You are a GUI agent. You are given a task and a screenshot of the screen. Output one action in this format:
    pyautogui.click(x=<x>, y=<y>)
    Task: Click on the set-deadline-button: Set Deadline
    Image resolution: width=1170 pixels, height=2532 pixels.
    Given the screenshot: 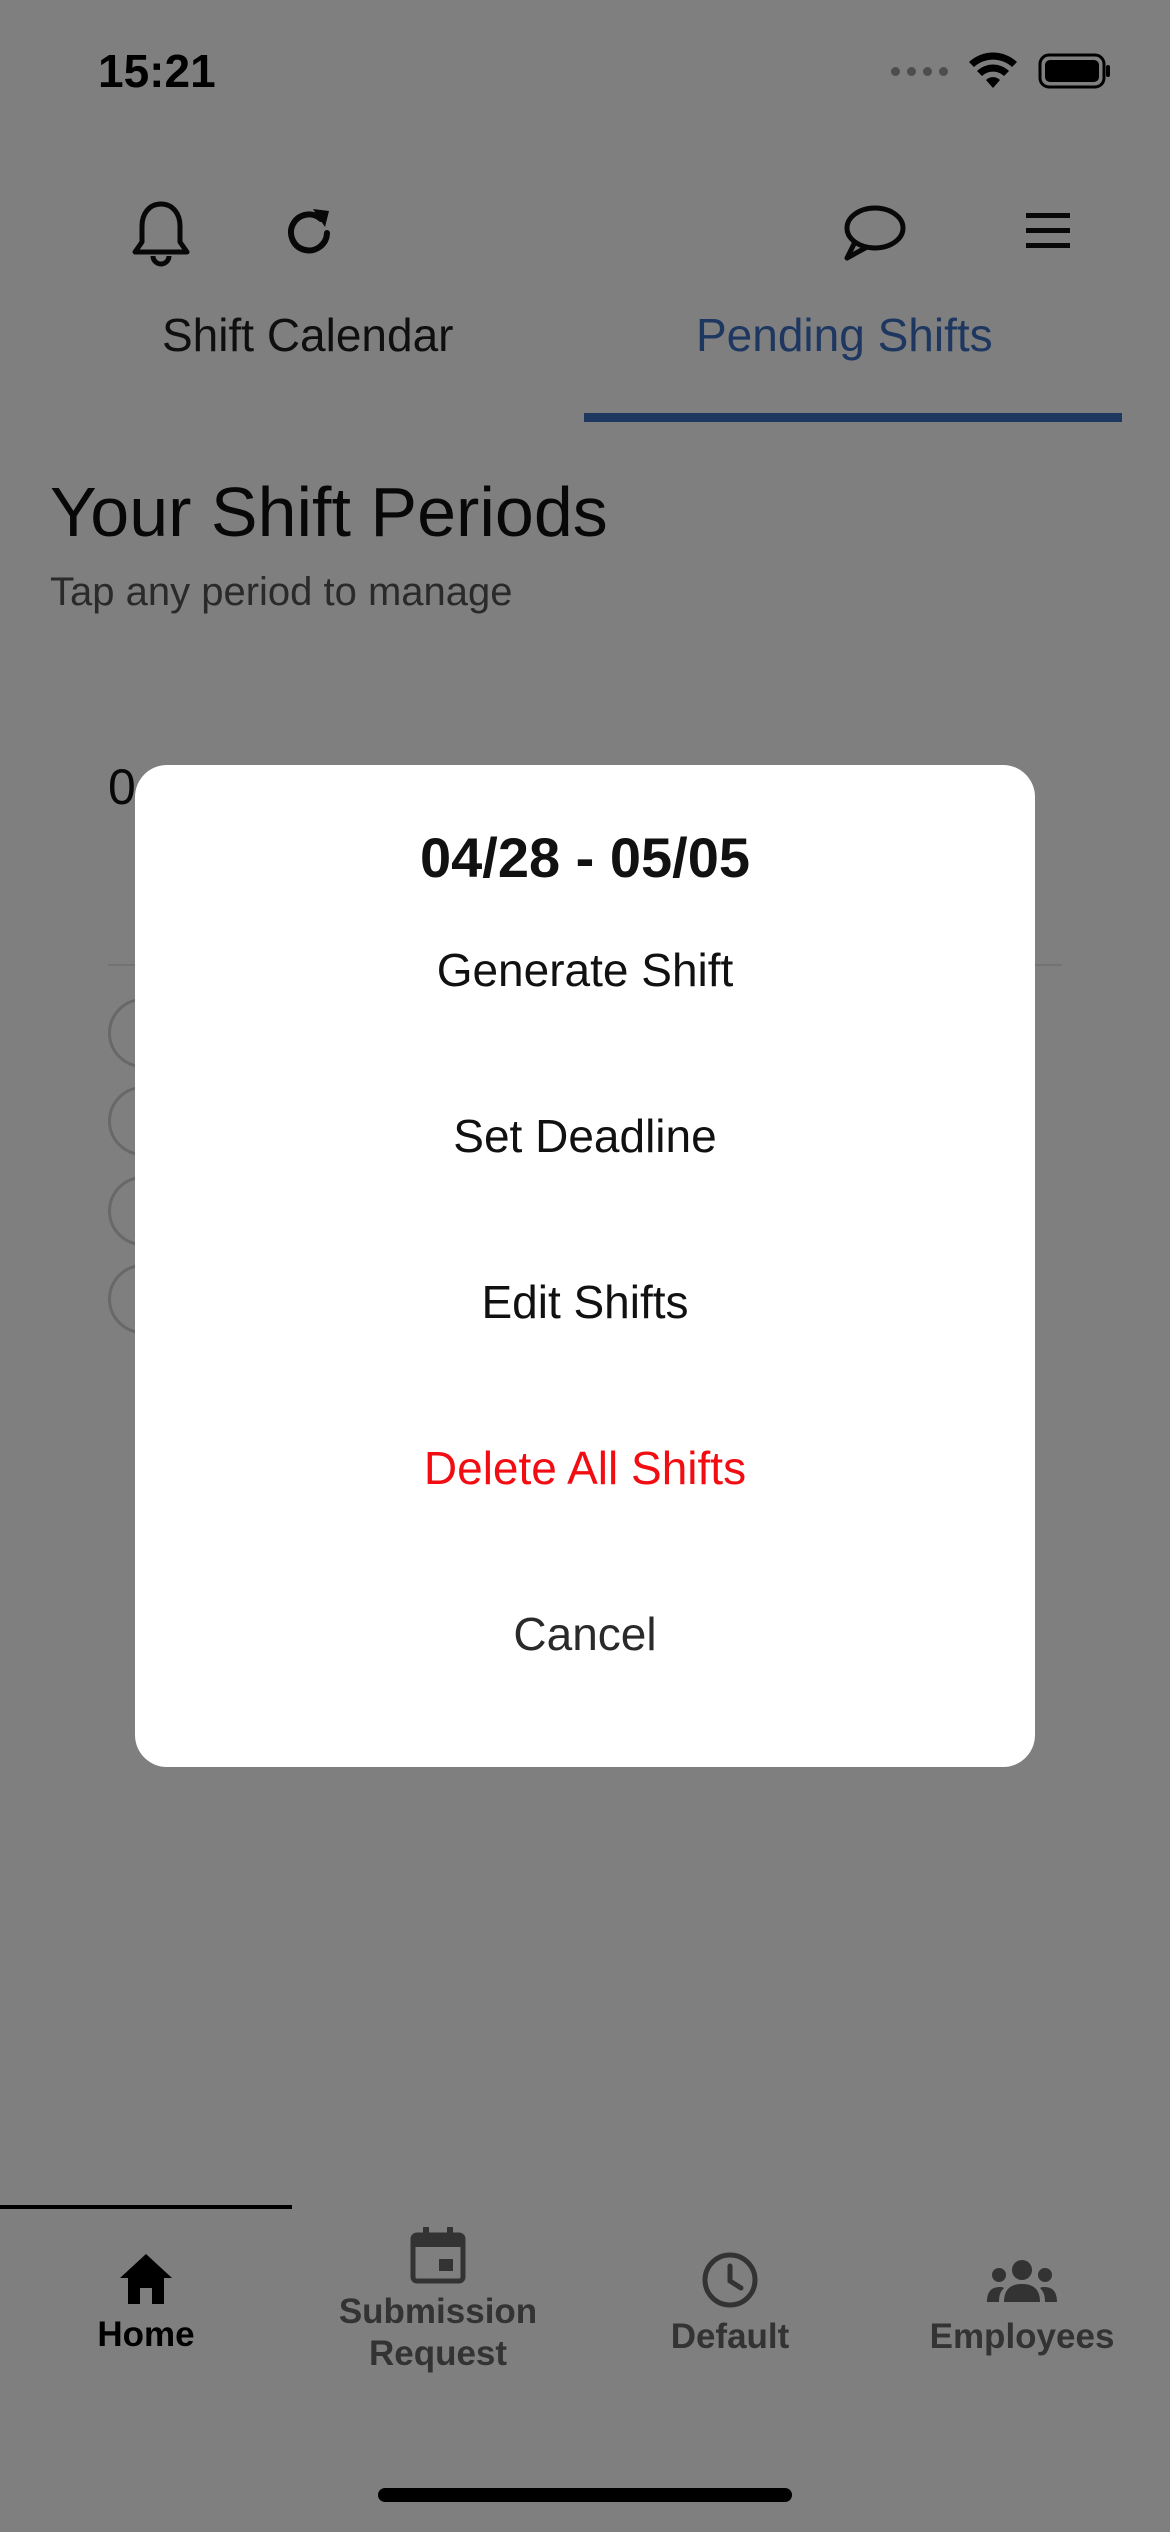 What is the action you would take?
    pyautogui.click(x=585, y=1136)
    